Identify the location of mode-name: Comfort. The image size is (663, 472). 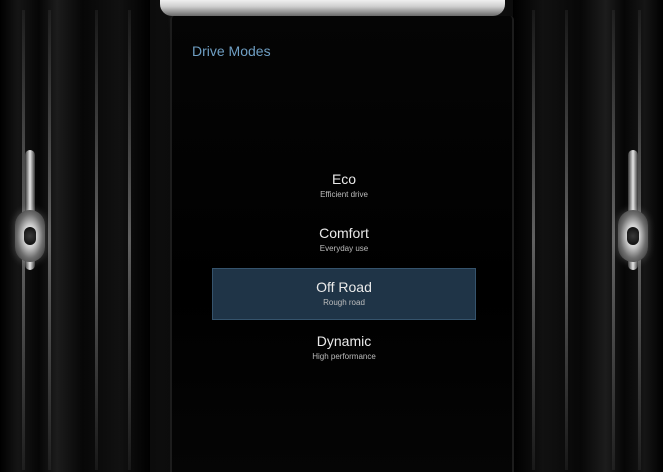
(344, 233).